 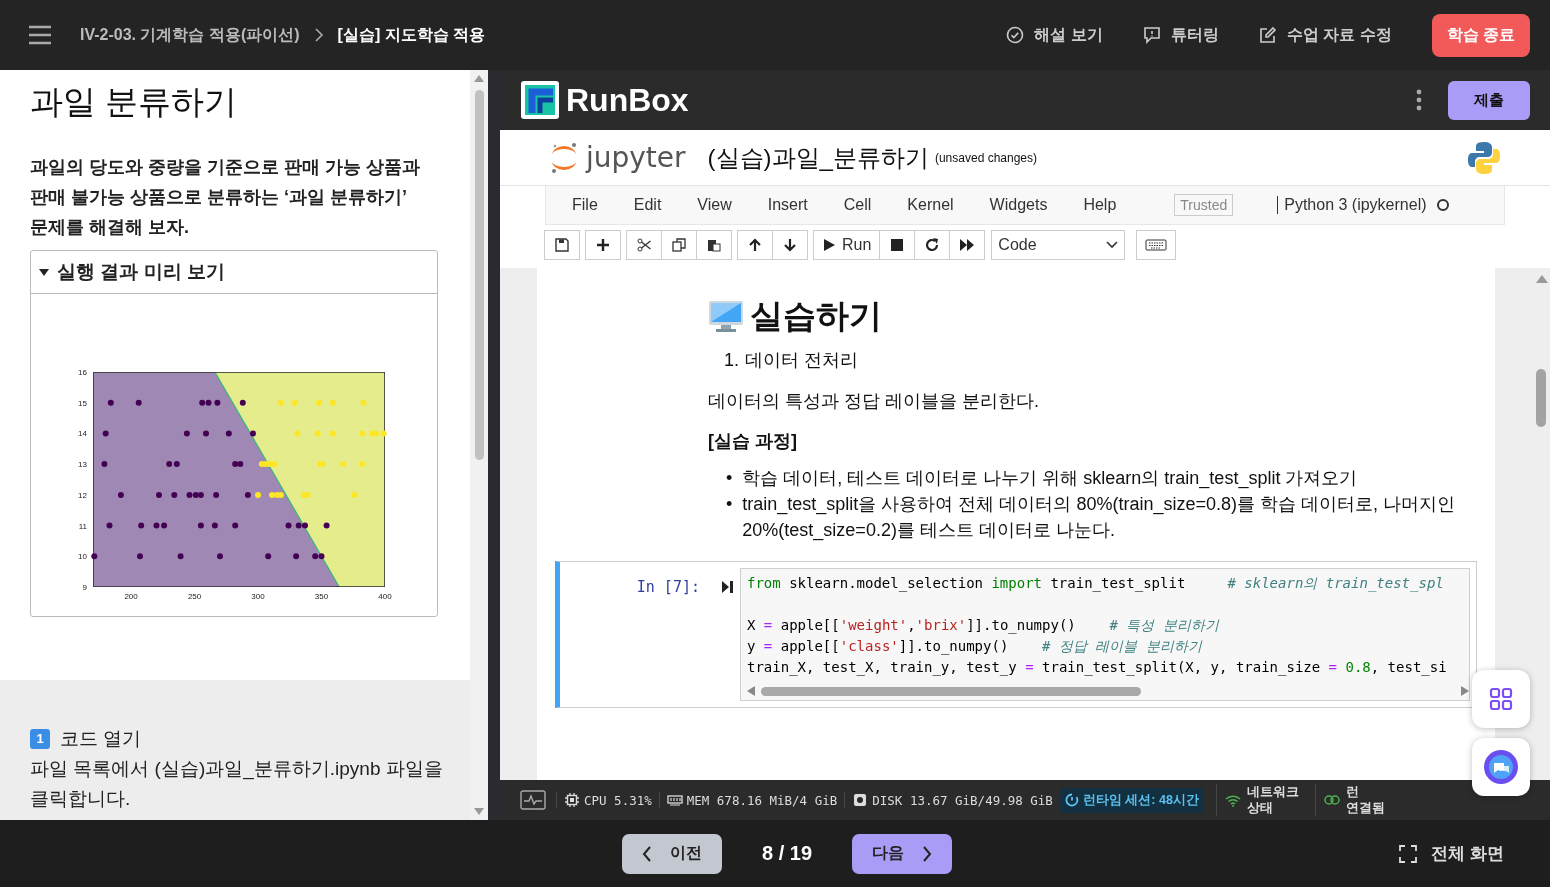 I want to click on plus-icon, so click(x=603, y=245).